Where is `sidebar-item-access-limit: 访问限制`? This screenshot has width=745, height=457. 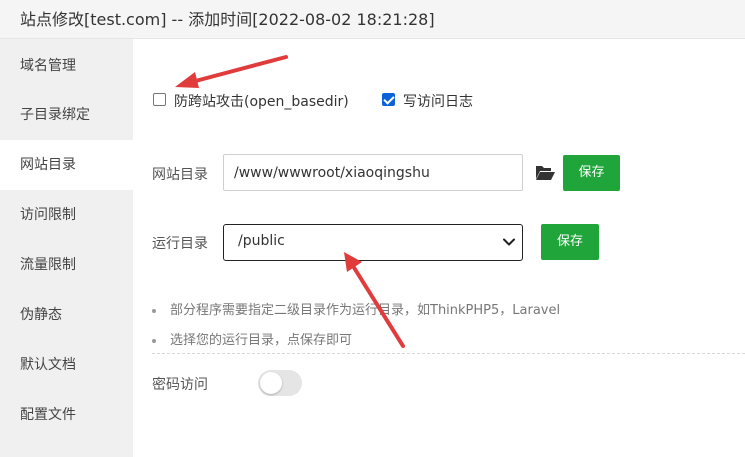 sidebar-item-access-limit: 访问限制 is located at coordinates (66, 215).